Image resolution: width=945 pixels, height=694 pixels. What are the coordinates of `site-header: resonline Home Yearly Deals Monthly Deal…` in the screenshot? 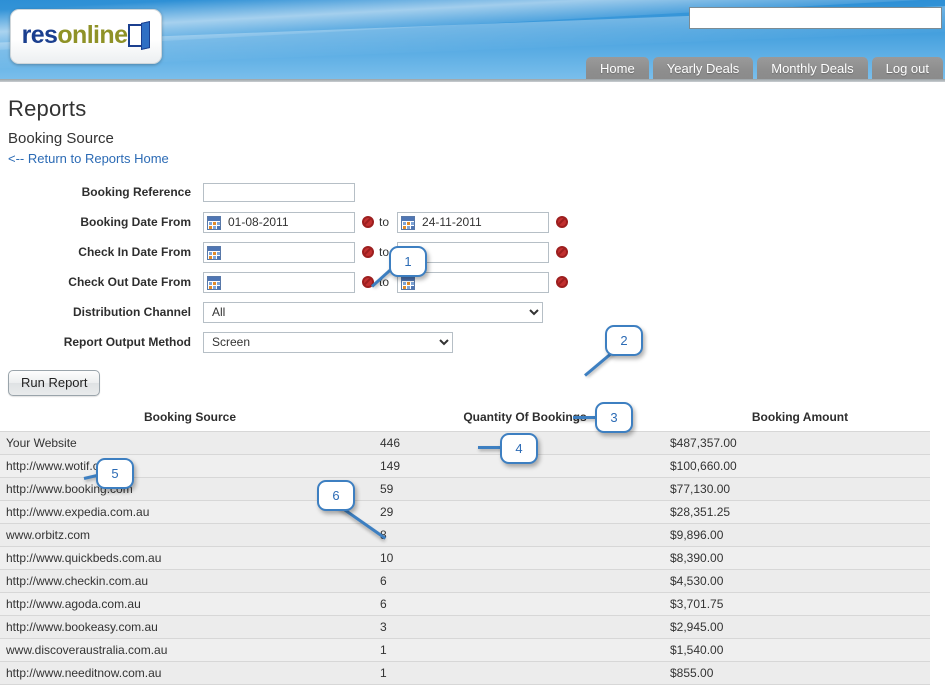 It's located at (472, 41).